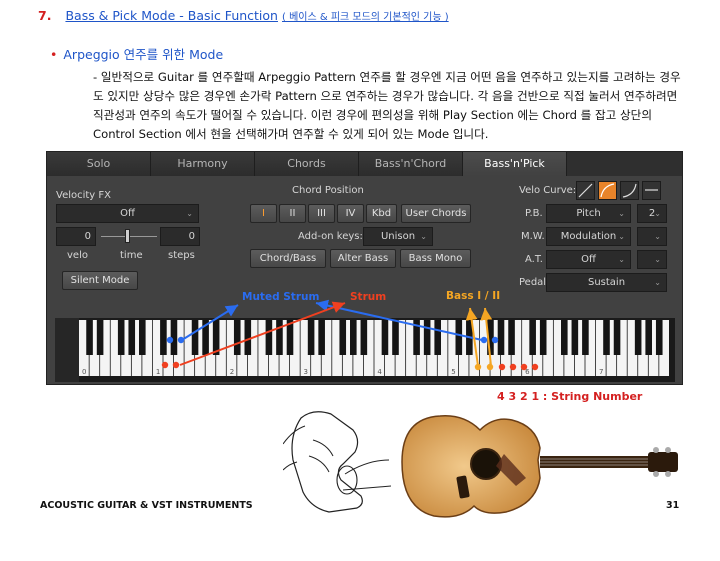  What do you see at coordinates (158, 372) in the screenshot?
I see `octave-label: 1` at bounding box center [158, 372].